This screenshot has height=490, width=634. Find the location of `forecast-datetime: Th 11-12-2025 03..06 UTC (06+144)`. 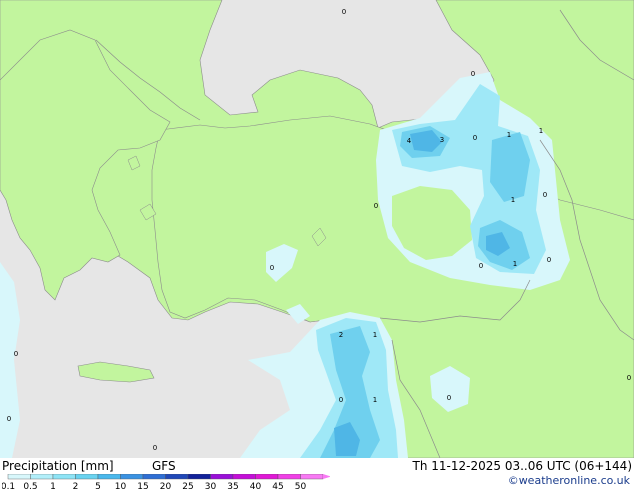

forecast-datetime: Th 11-12-2025 03..06 UTC (06+144) is located at coordinates (522, 466).